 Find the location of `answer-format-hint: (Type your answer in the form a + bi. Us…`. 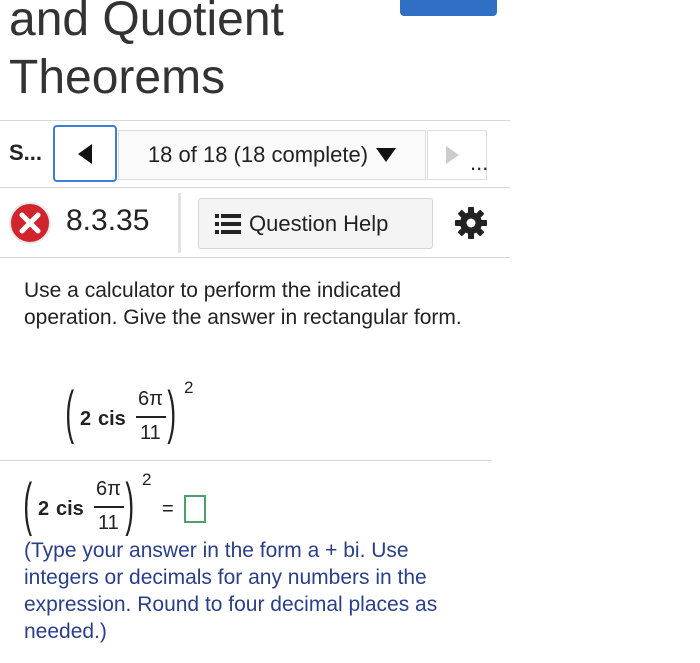

answer-format-hint: (Type your answer in the form a + bi. Us… is located at coordinates (231, 591).